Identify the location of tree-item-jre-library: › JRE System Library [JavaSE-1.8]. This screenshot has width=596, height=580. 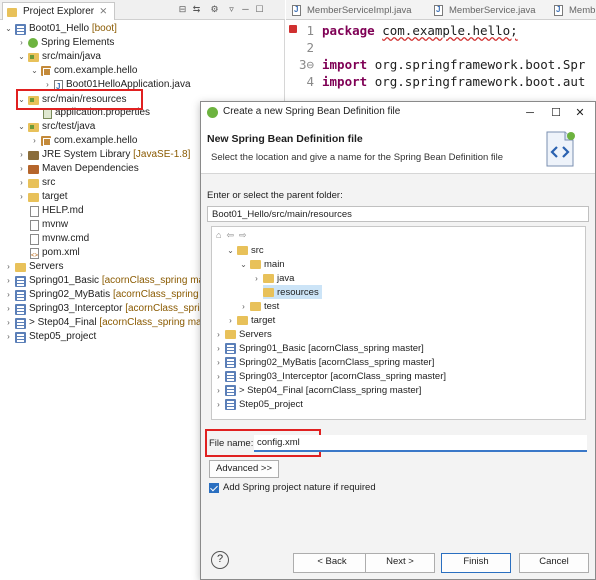
(103, 155).